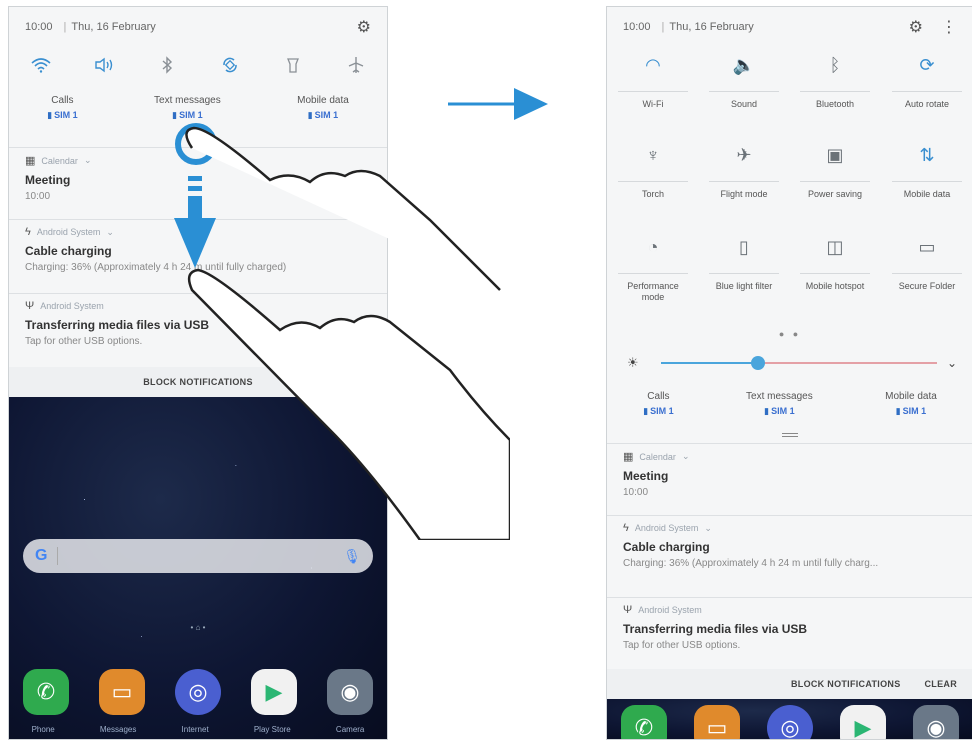 Image resolution: width=972 pixels, height=741 pixels. I want to click on sim-mobile-data: Mobile data SIM 1, so click(911, 404).